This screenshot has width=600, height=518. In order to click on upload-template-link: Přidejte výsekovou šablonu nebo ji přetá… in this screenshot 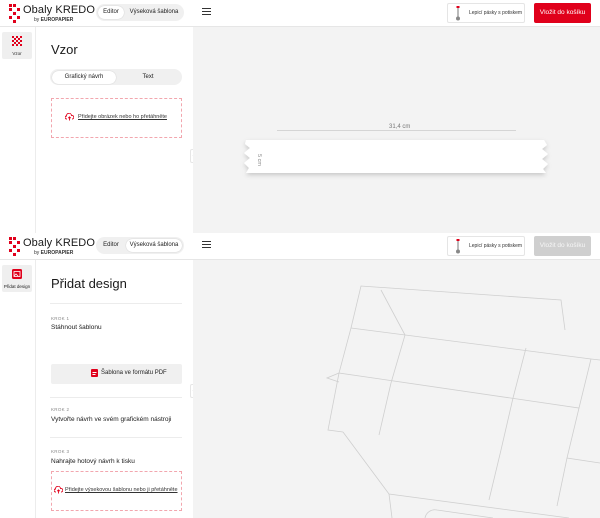, I will do `click(121, 490)`.